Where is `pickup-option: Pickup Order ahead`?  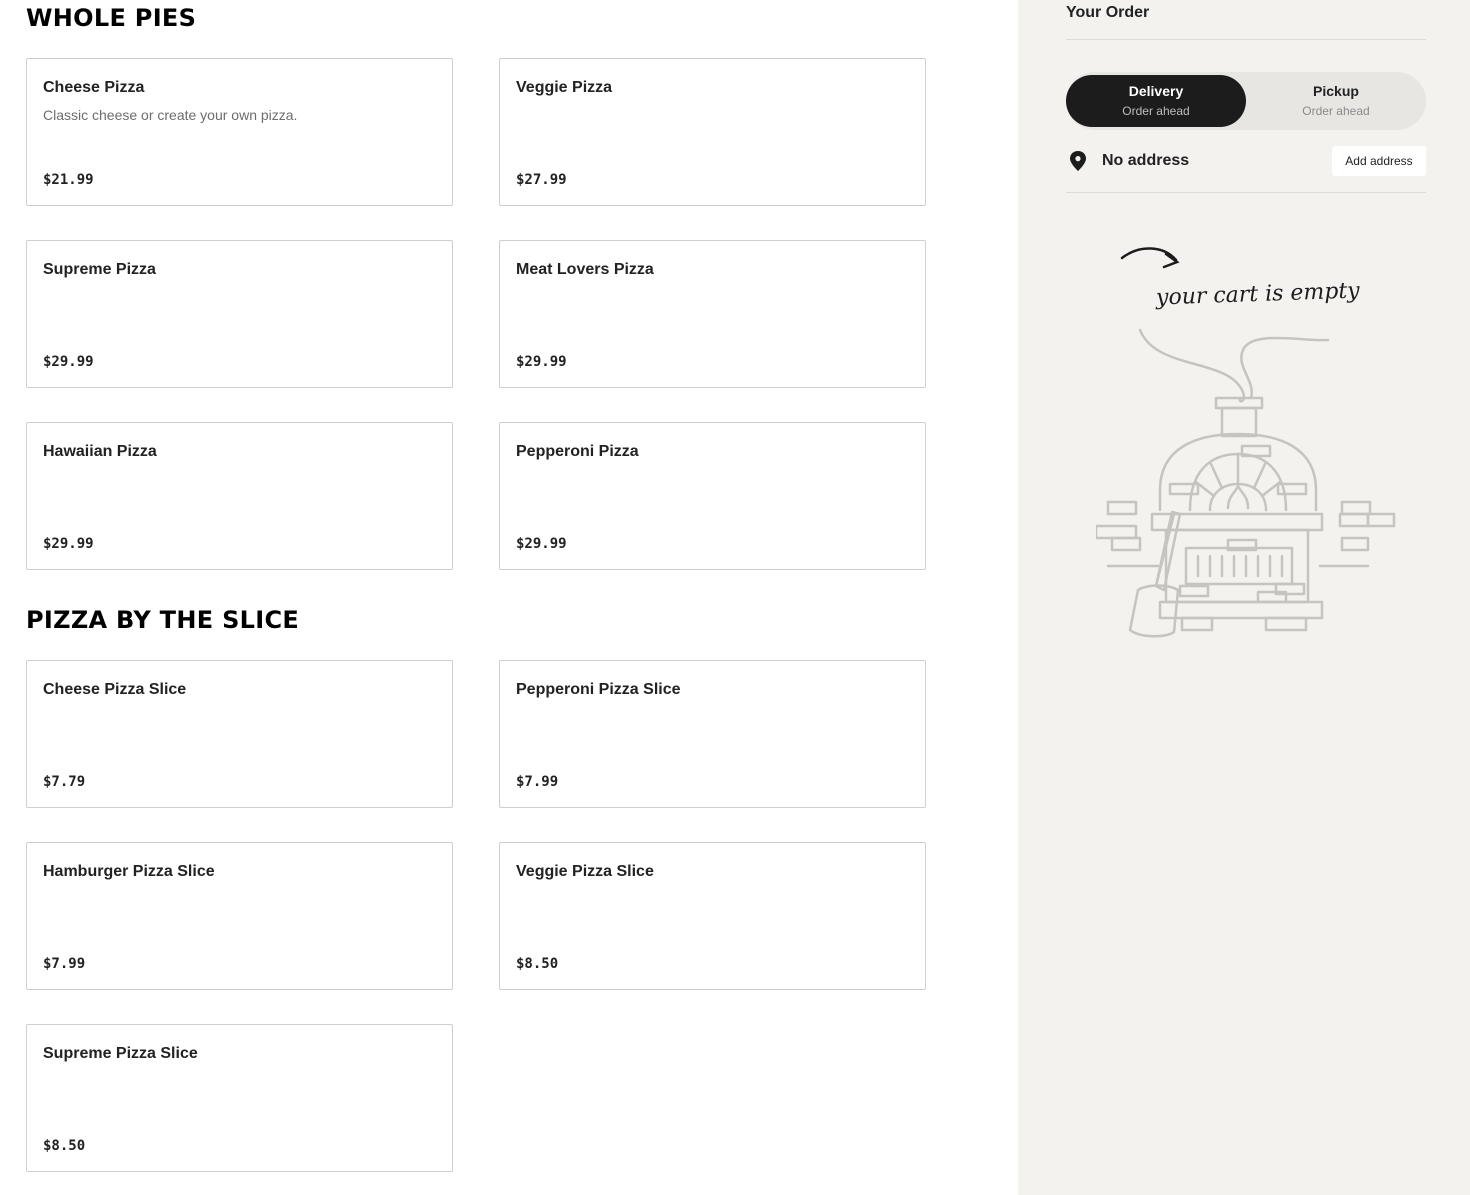
pickup-option: Pickup Order ahead is located at coordinates (1336, 101).